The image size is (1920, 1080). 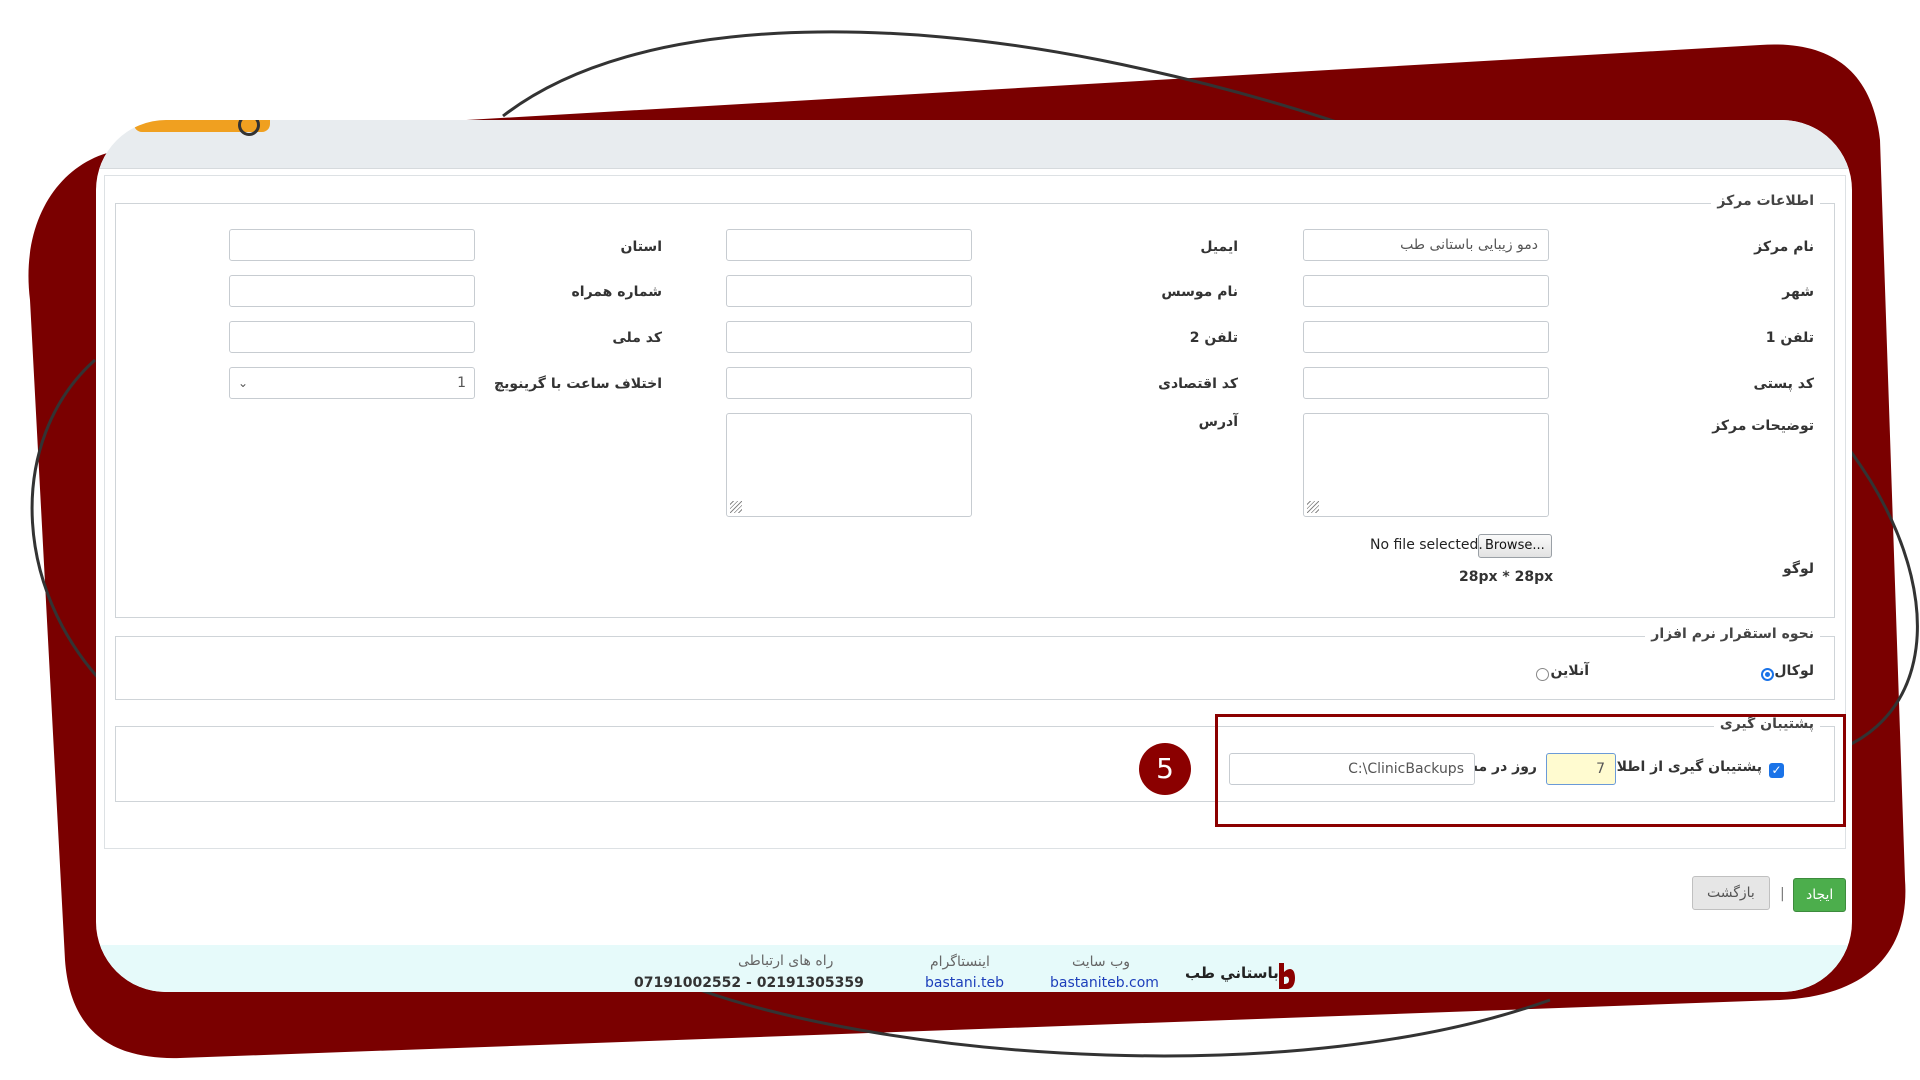 What do you see at coordinates (1798, 569) in the screenshot?
I see `logo-label: لوگو` at bounding box center [1798, 569].